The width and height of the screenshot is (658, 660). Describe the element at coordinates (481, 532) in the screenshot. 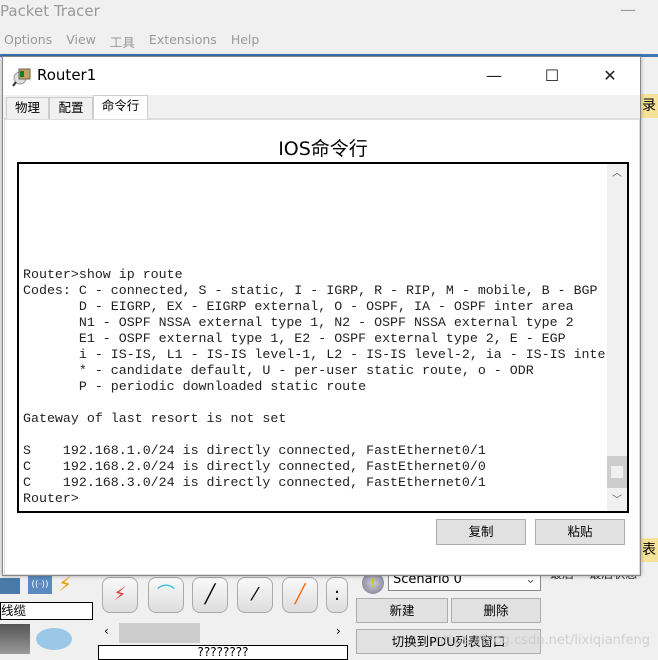

I see `copy-button: 复制` at that location.